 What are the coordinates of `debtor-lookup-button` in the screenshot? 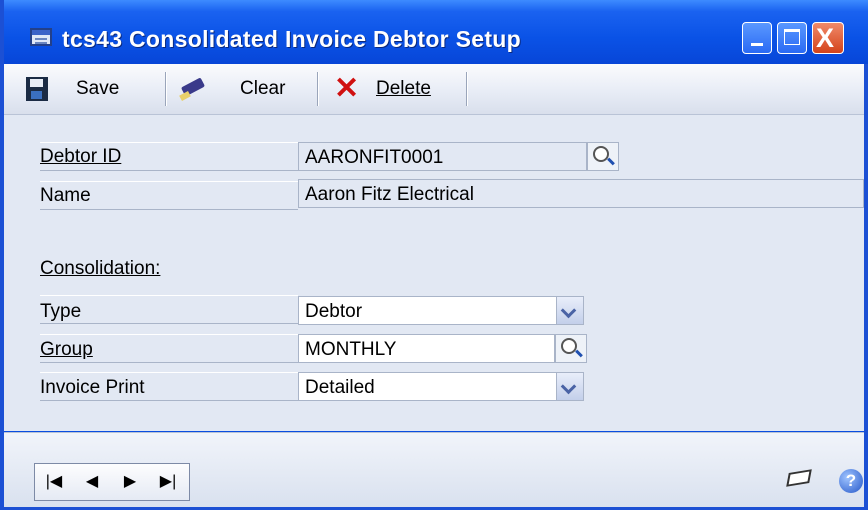 It's located at (603, 156).